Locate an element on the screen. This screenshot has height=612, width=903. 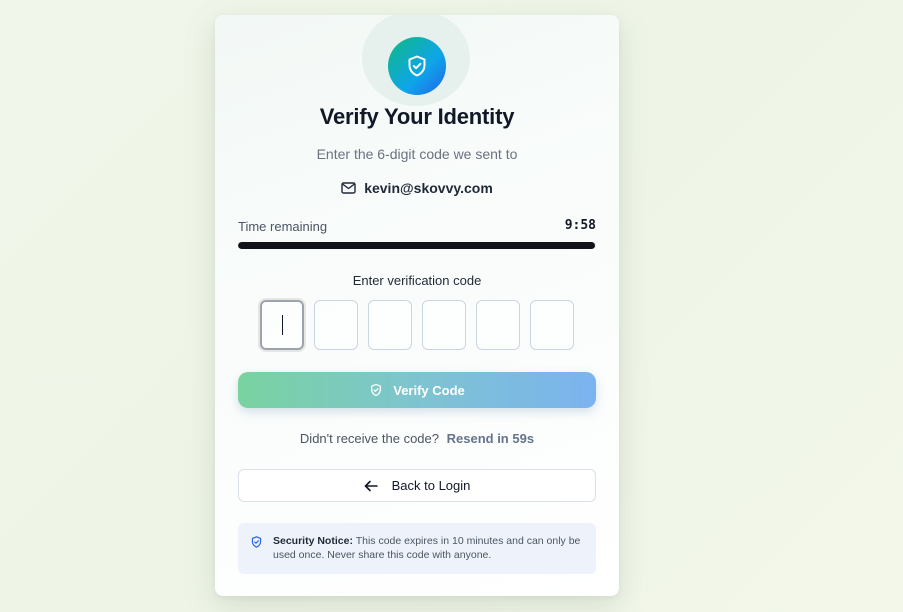
back-to-login-label: Back to Login is located at coordinates (431, 485).